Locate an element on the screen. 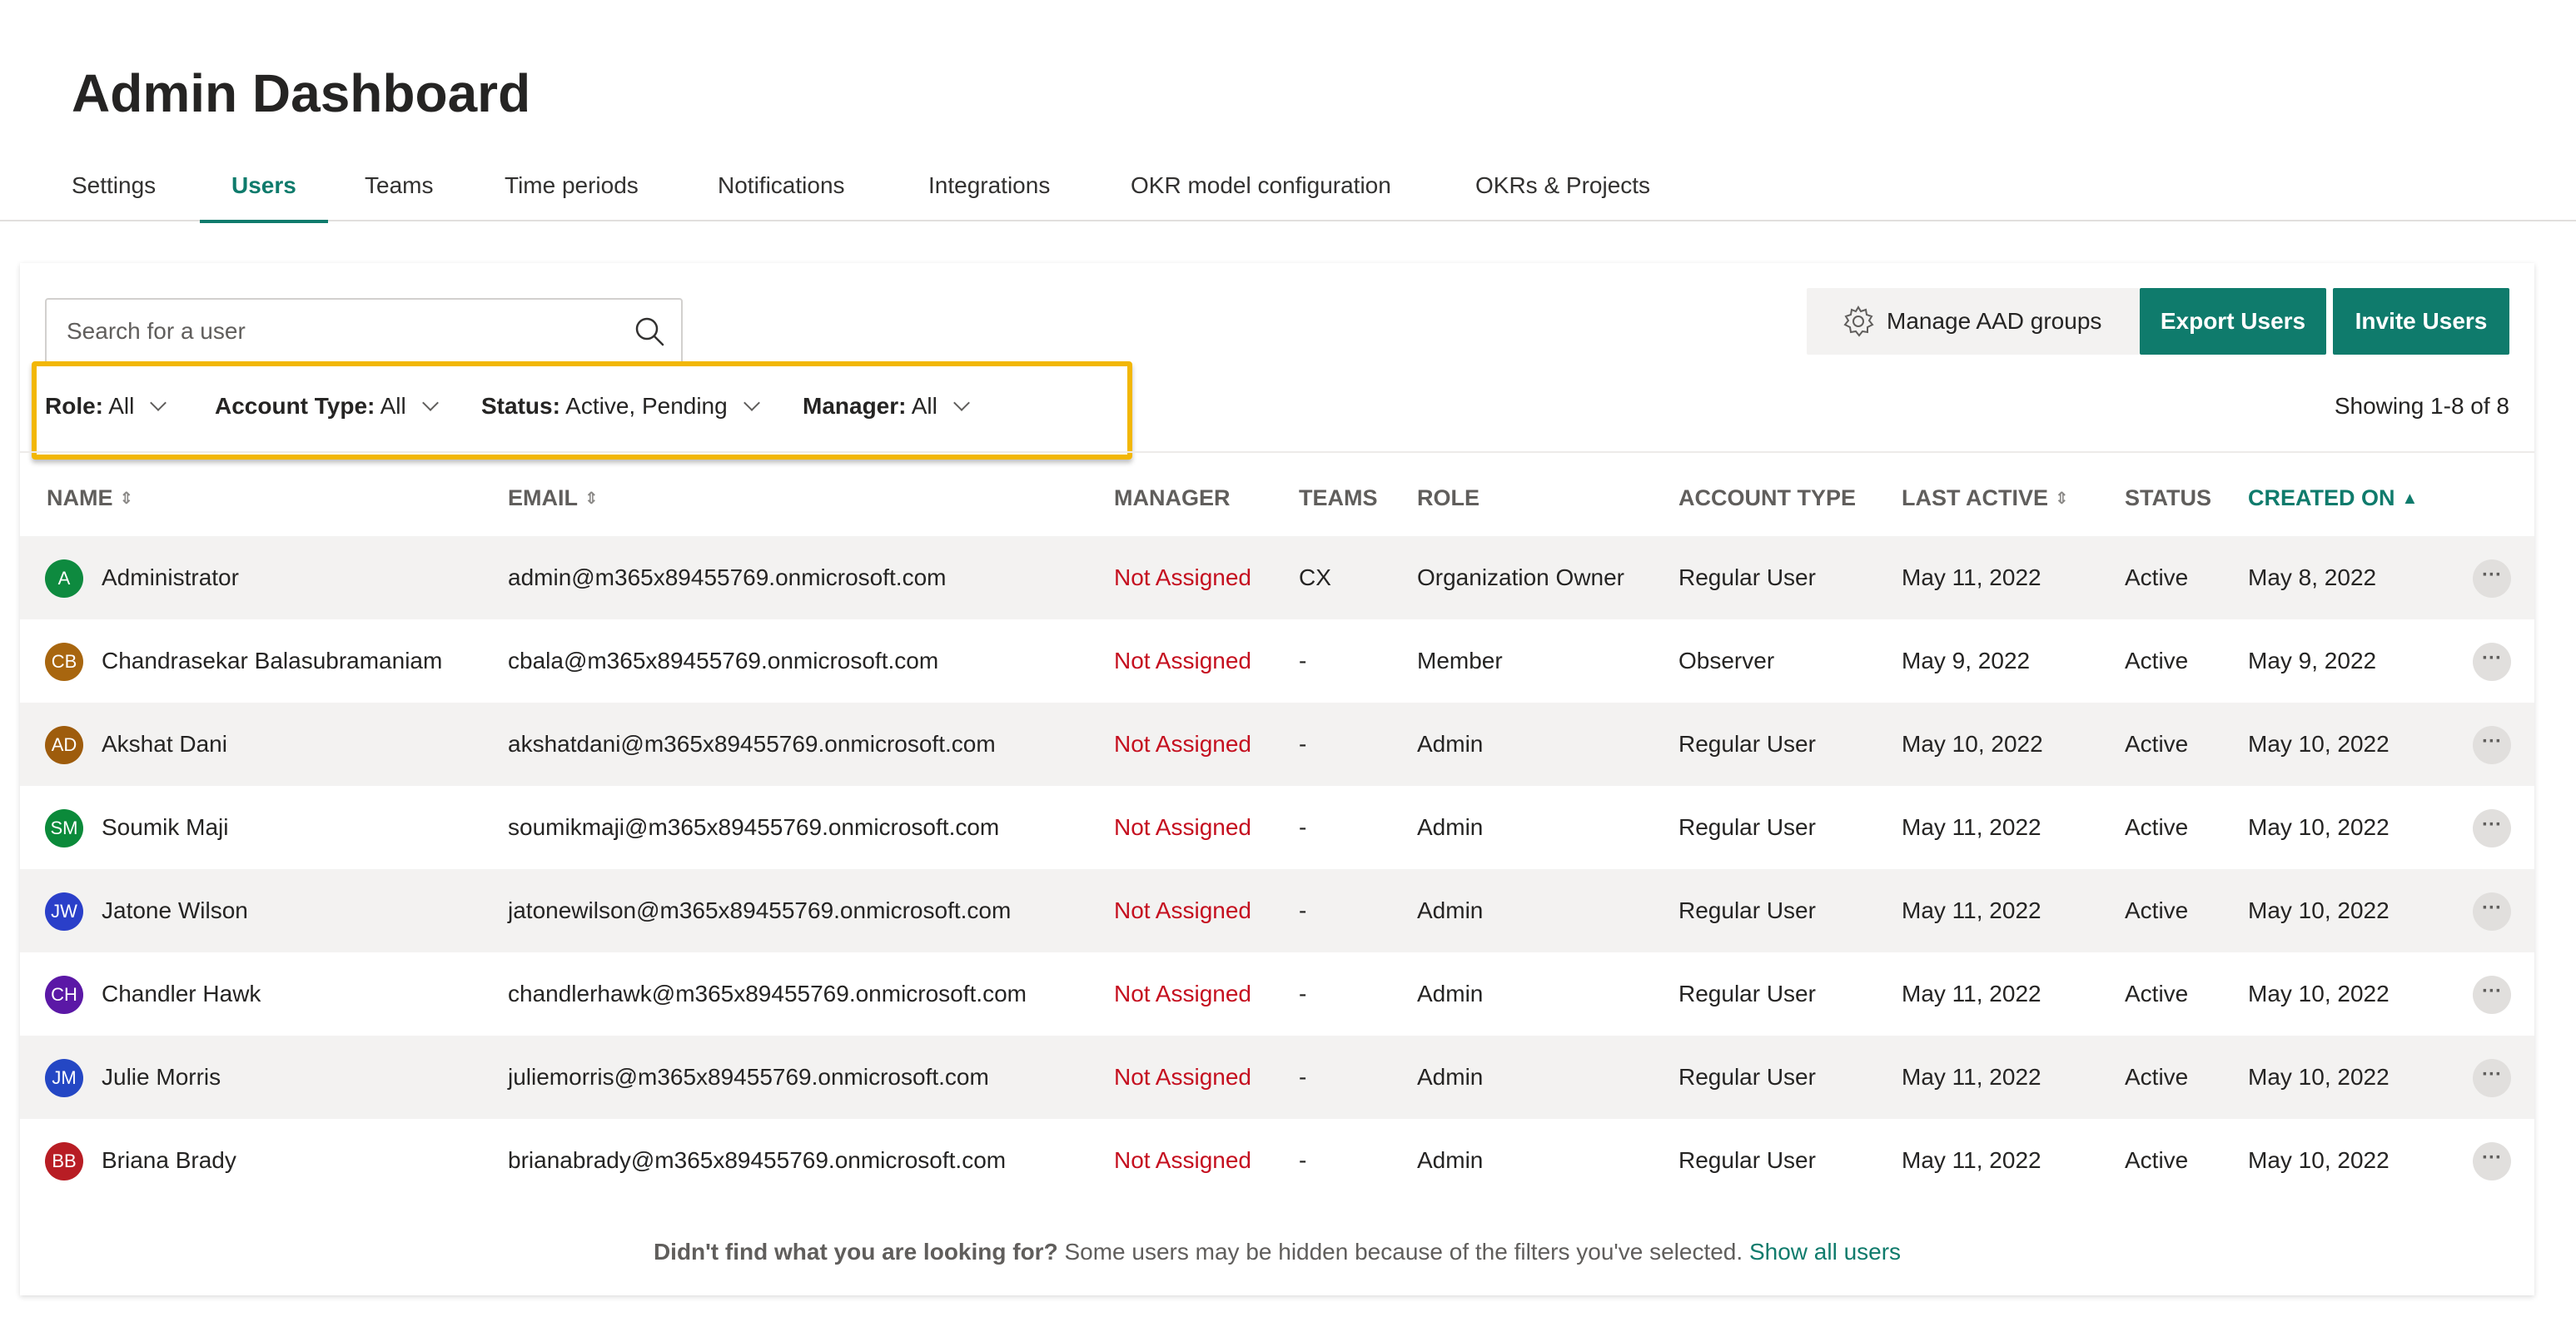 Image resolution: width=2576 pixels, height=1337 pixels. search-input is located at coordinates (341, 331).